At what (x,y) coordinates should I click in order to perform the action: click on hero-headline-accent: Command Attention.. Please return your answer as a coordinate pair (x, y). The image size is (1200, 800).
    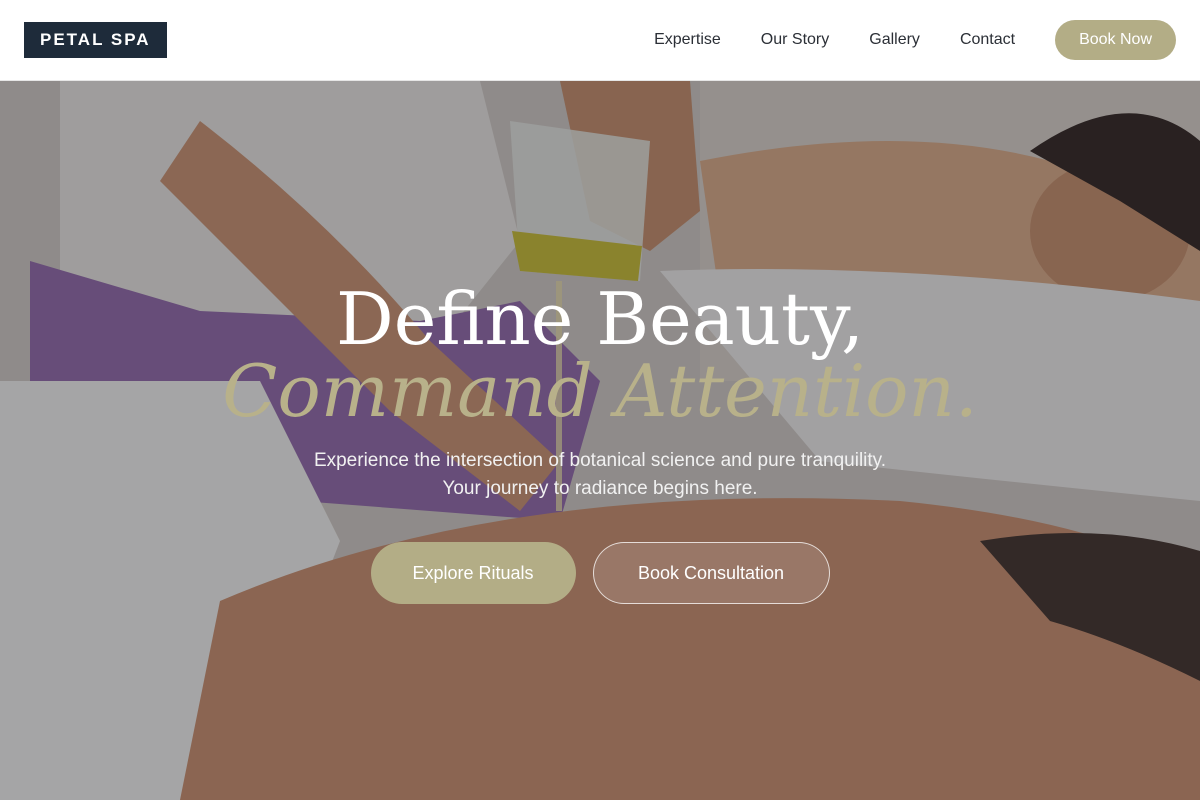
    Looking at the image, I should click on (600, 391).